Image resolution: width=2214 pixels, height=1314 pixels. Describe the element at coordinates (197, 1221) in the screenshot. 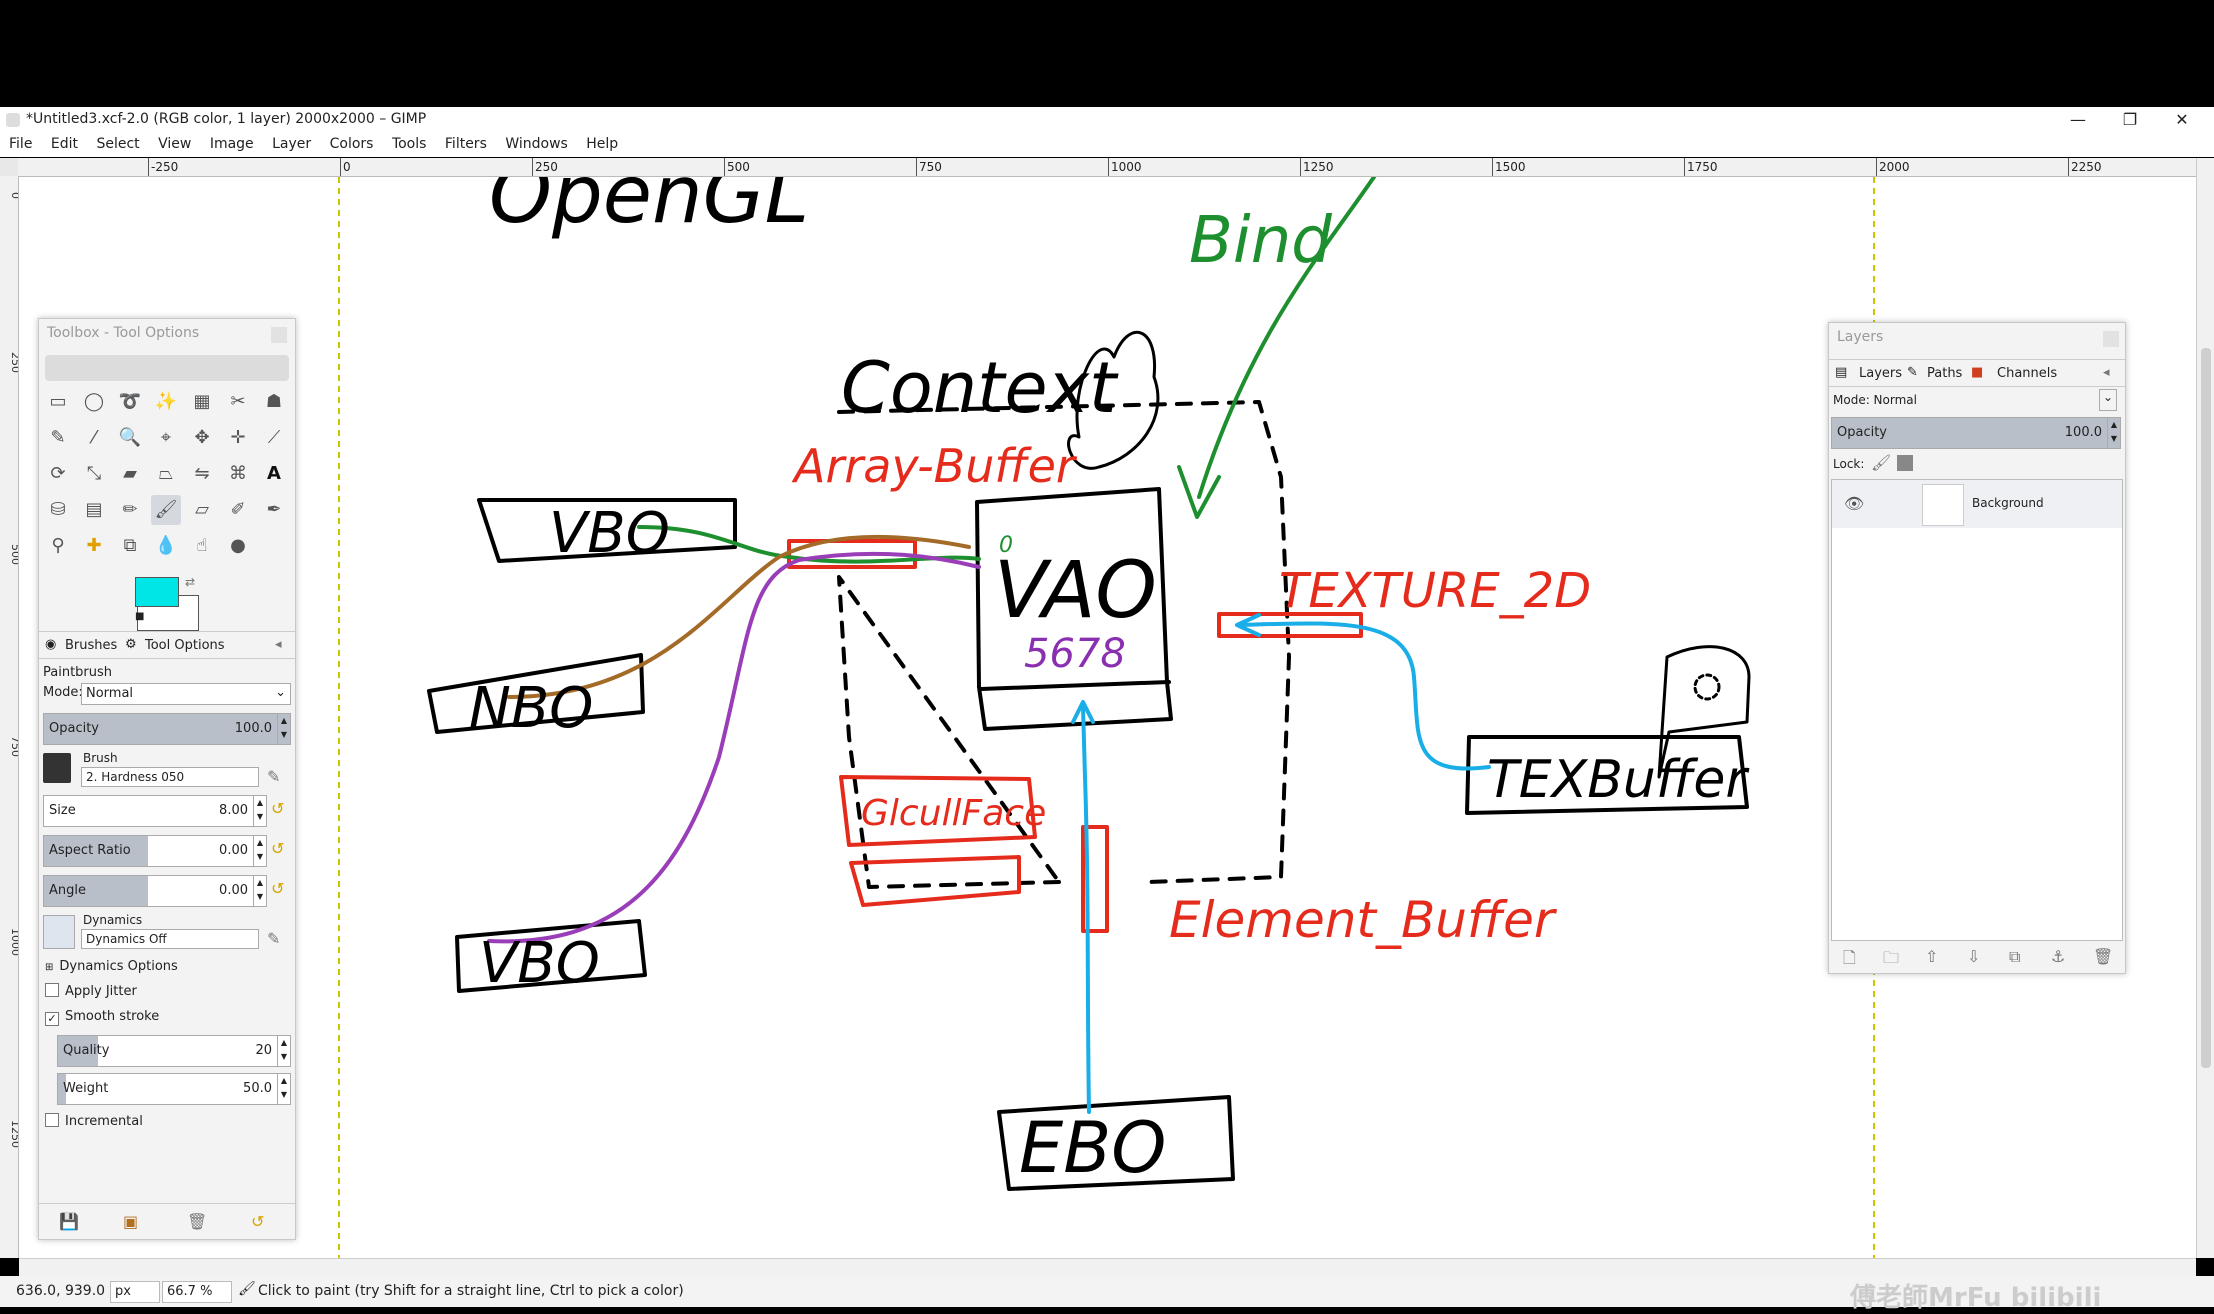

I see `delete-options-icon: 🗑` at that location.